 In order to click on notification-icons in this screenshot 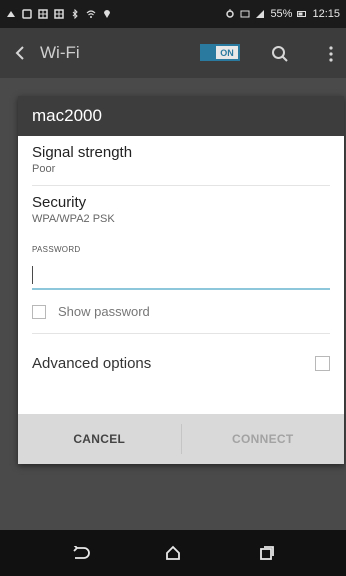, I will do `click(59, 14)`.